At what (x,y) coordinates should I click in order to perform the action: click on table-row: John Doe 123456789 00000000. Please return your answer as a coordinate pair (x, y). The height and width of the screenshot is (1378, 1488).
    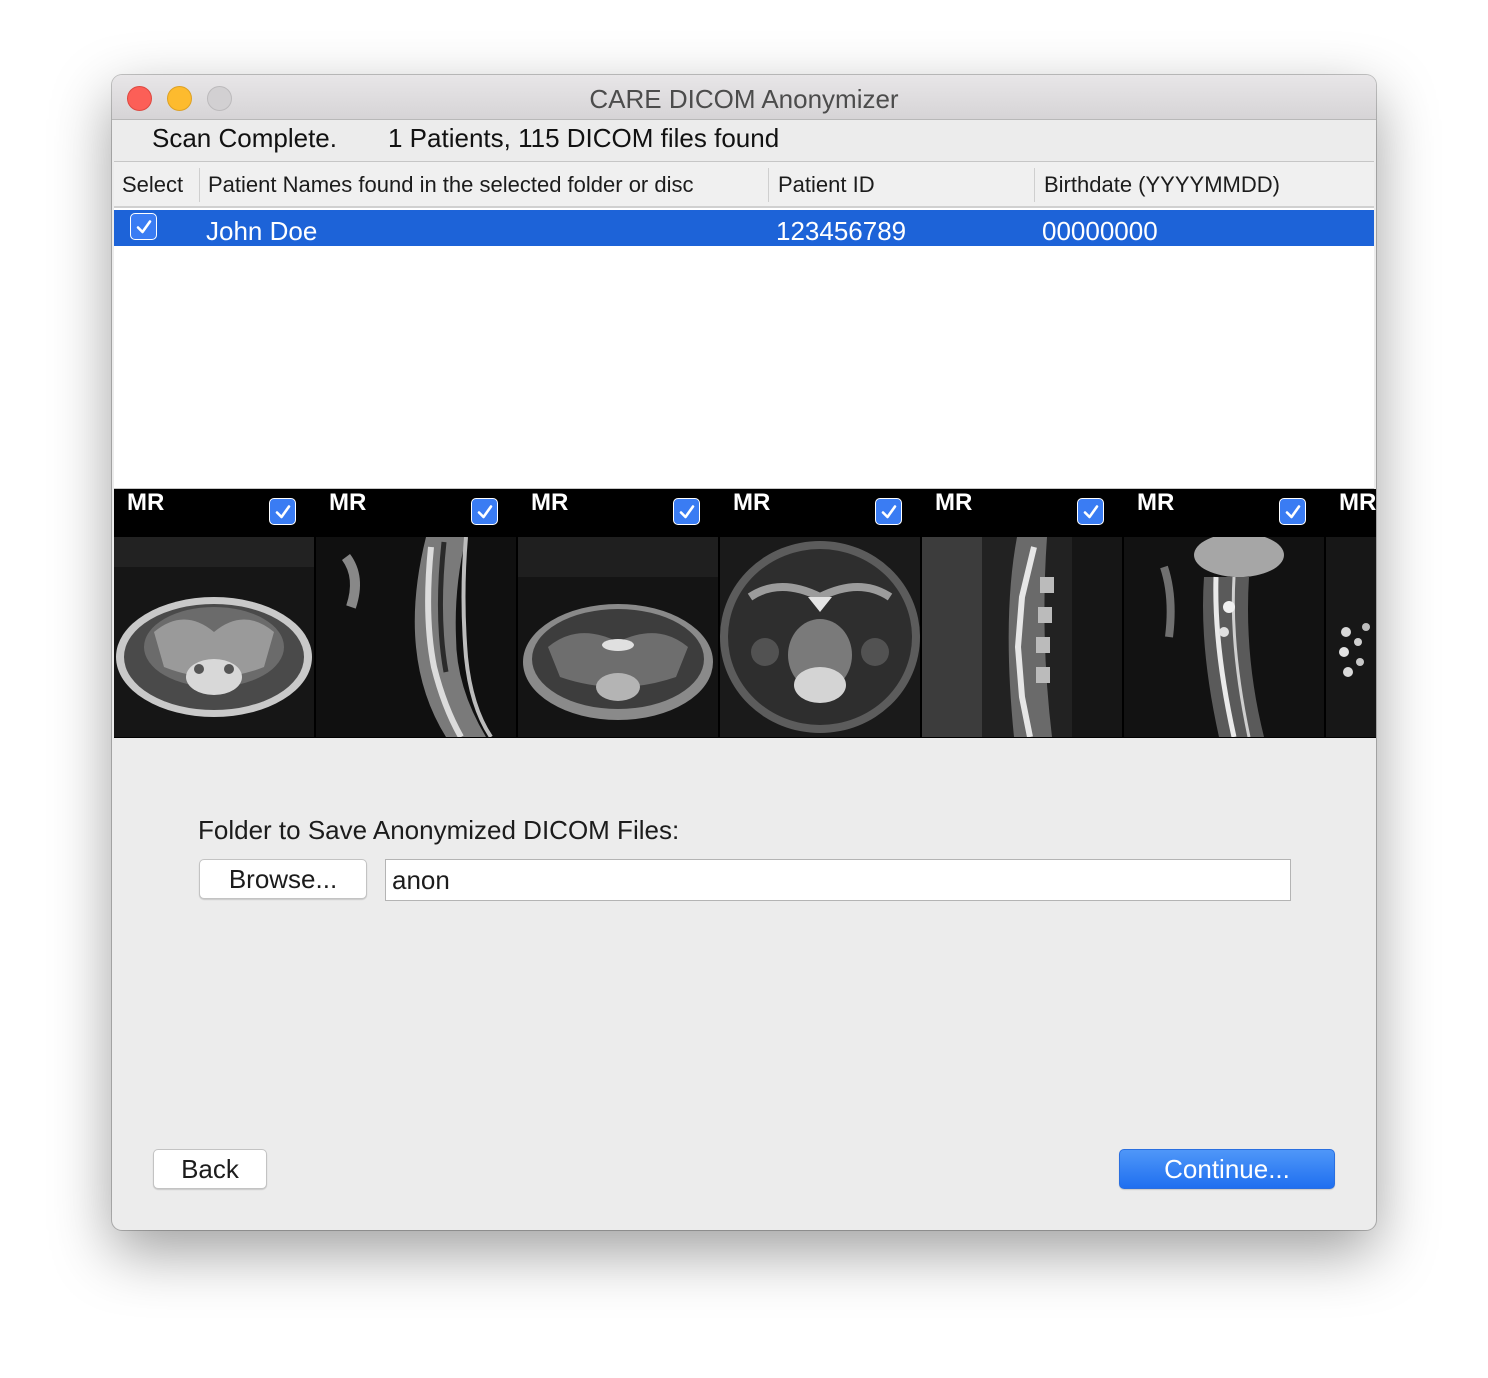
    Looking at the image, I should click on (744, 228).